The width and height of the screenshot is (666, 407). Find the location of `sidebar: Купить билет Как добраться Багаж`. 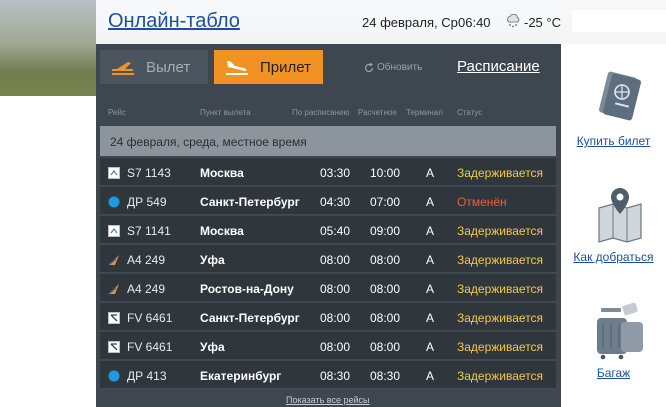

sidebar: Купить билет Как добраться Багаж is located at coordinates (613, 225).